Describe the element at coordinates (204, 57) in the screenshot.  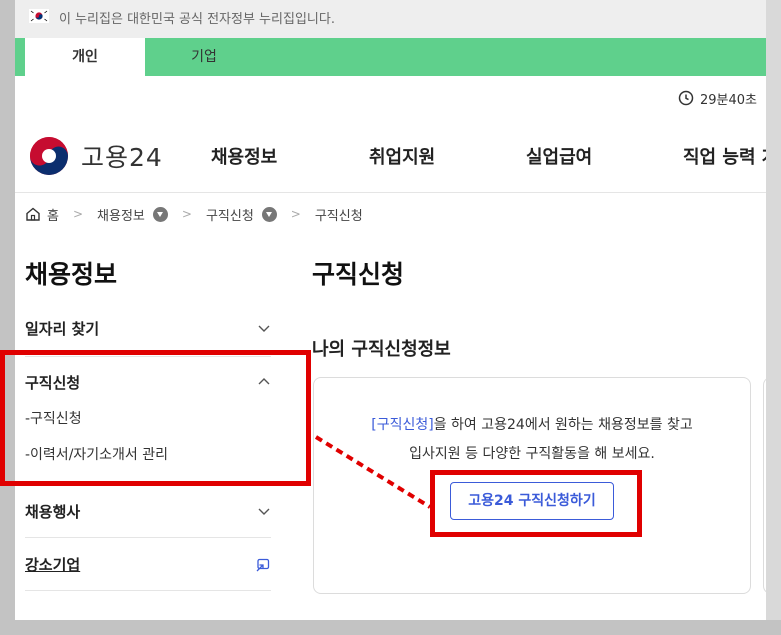
I see `tab-company: 기업` at that location.